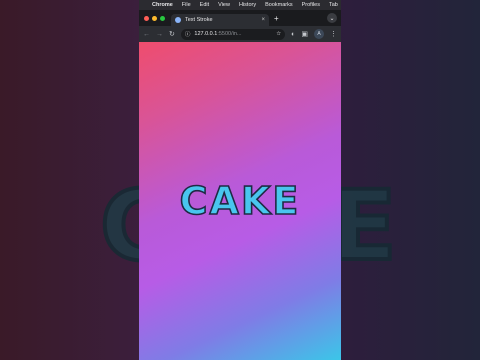 The height and width of the screenshot is (360, 480). Describe the element at coordinates (311, 5) in the screenshot. I see `menu-profiles: Profiles` at that location.